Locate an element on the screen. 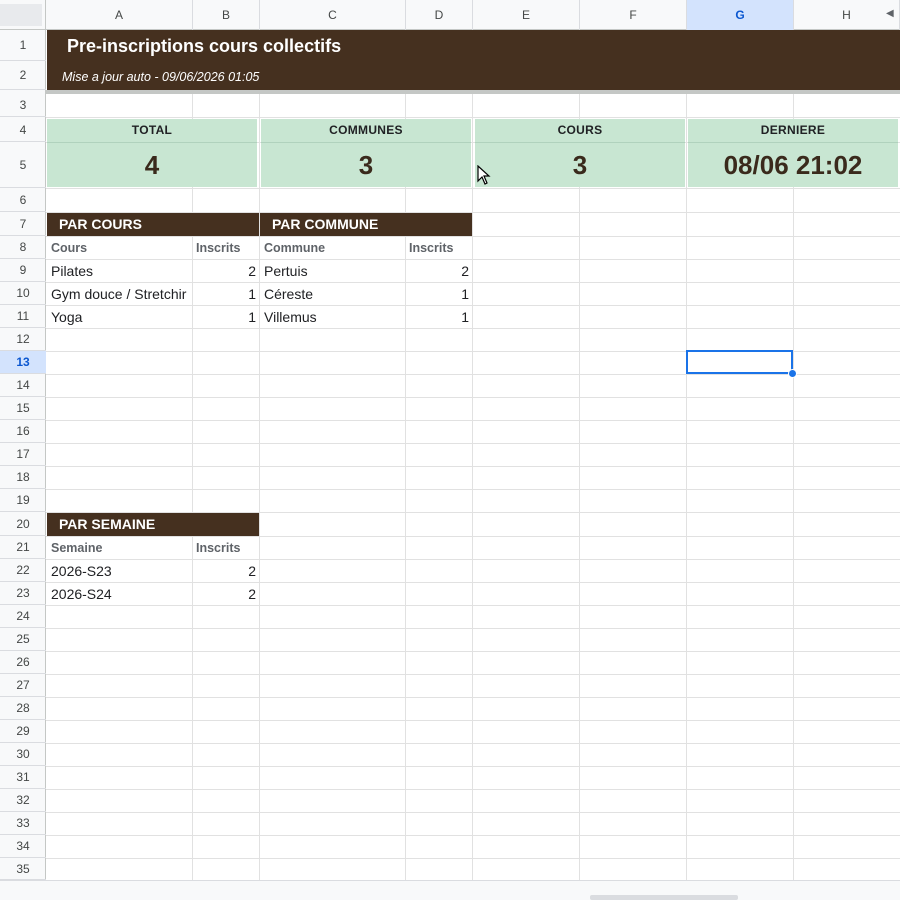 The width and height of the screenshot is (900, 900). row-header-3: 3 is located at coordinates (23, 105).